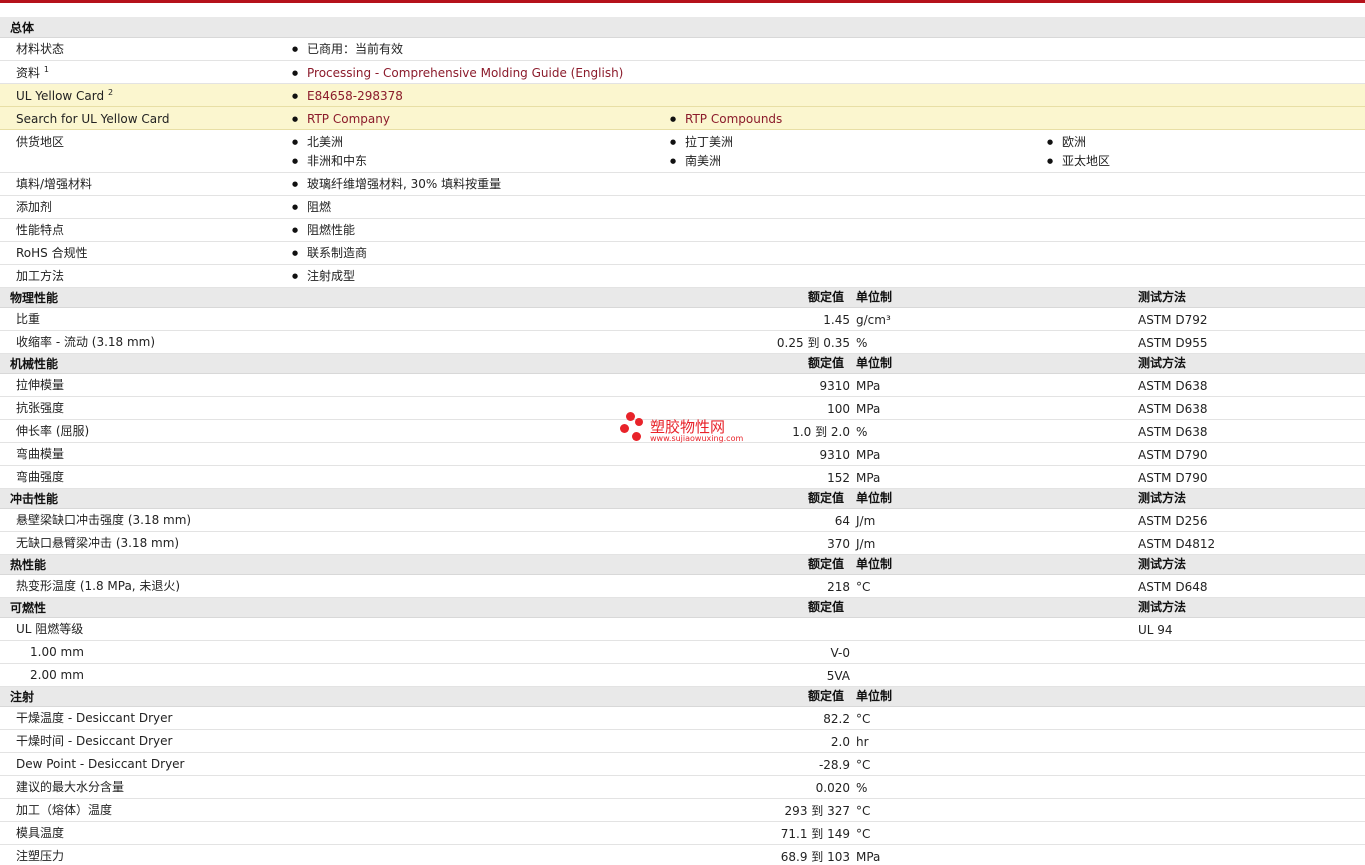 The image size is (1365, 865). What do you see at coordinates (86, 342) in the screenshot?
I see `row-label: 收缩率 - 流动 (3.18 mm)` at bounding box center [86, 342].